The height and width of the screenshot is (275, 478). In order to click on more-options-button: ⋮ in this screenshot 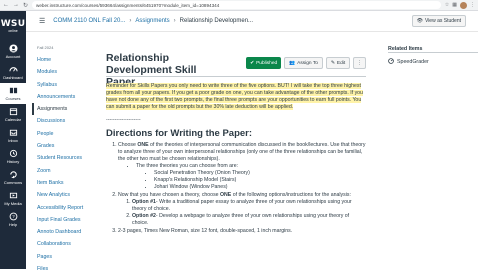, I will do `click(359, 63)`.